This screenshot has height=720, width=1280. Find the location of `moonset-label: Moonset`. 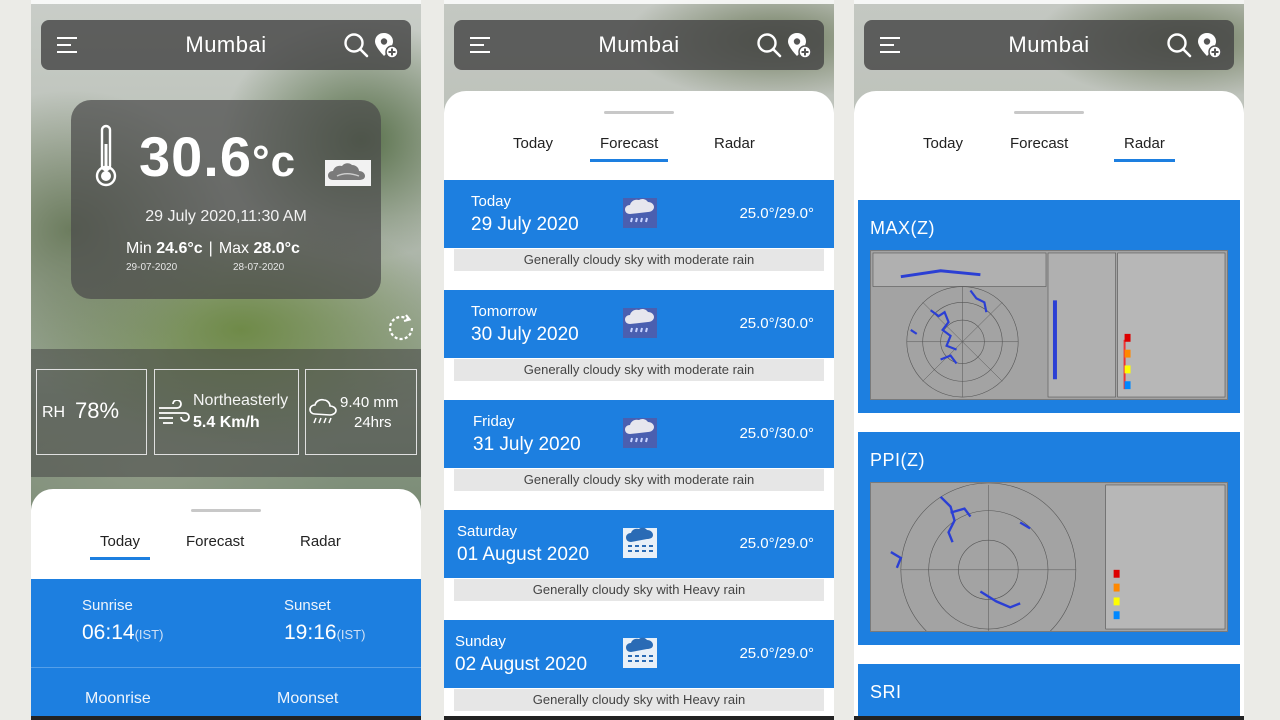

moonset-label: Moonset is located at coordinates (308, 698).